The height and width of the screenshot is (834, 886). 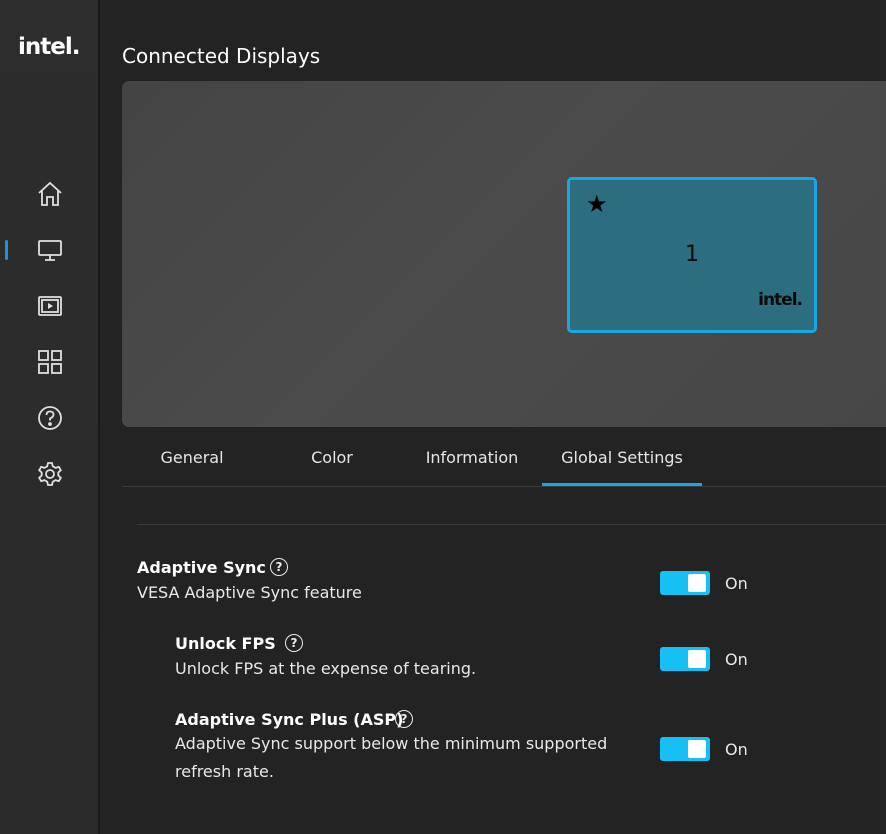 What do you see at coordinates (685, 583) in the screenshot?
I see `adaptive-sync-toggle` at bounding box center [685, 583].